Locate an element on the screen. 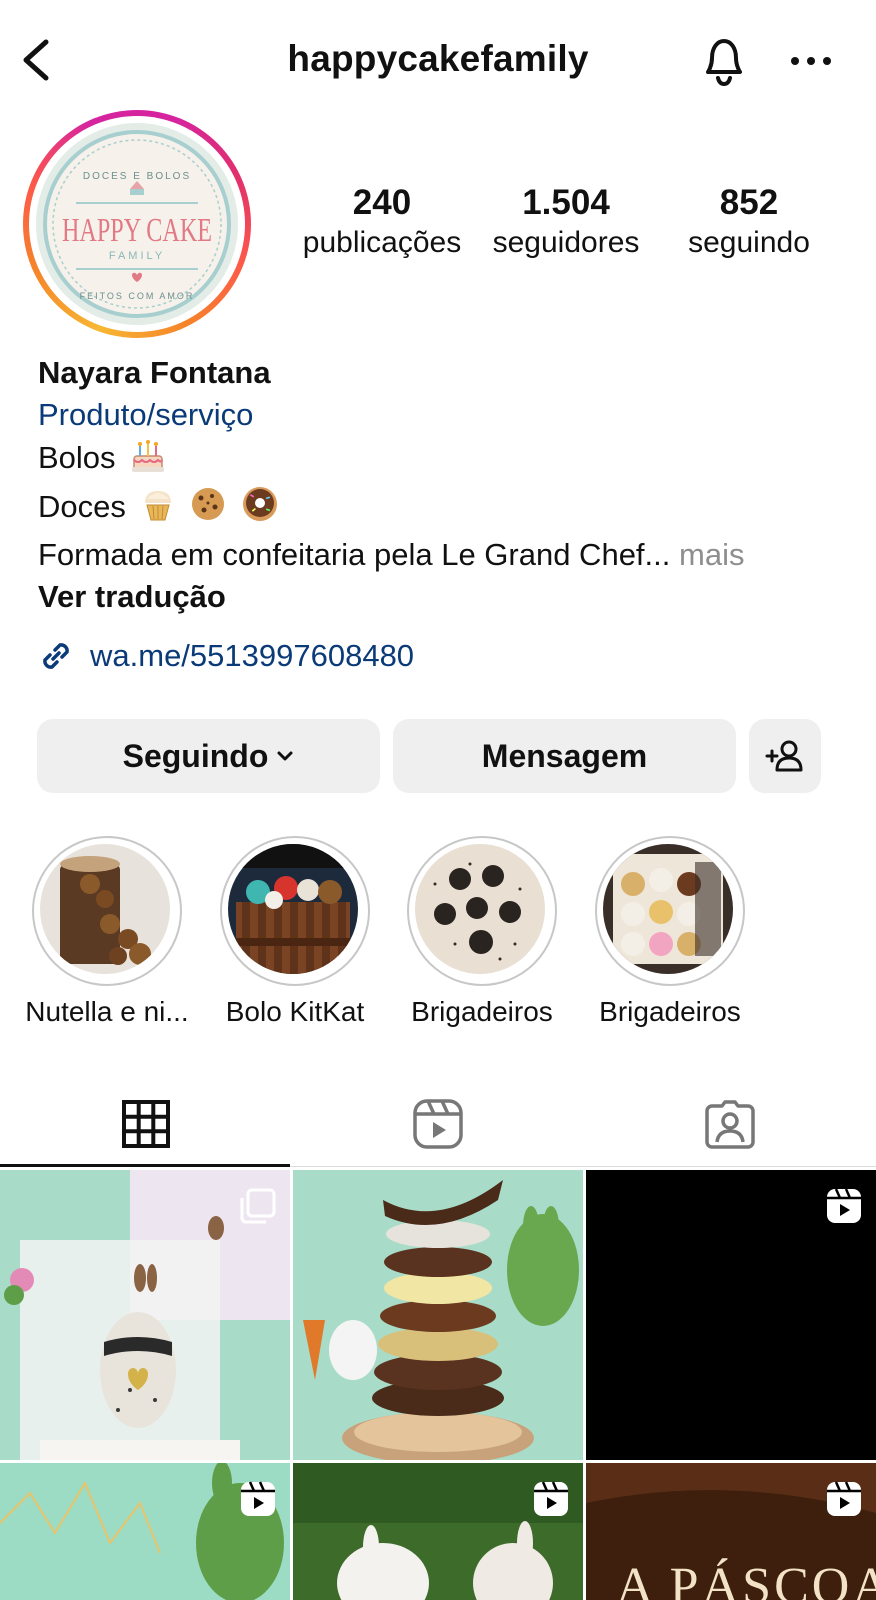 The image size is (876, 1600). following-button-label: Seguindo is located at coordinates (195, 755).